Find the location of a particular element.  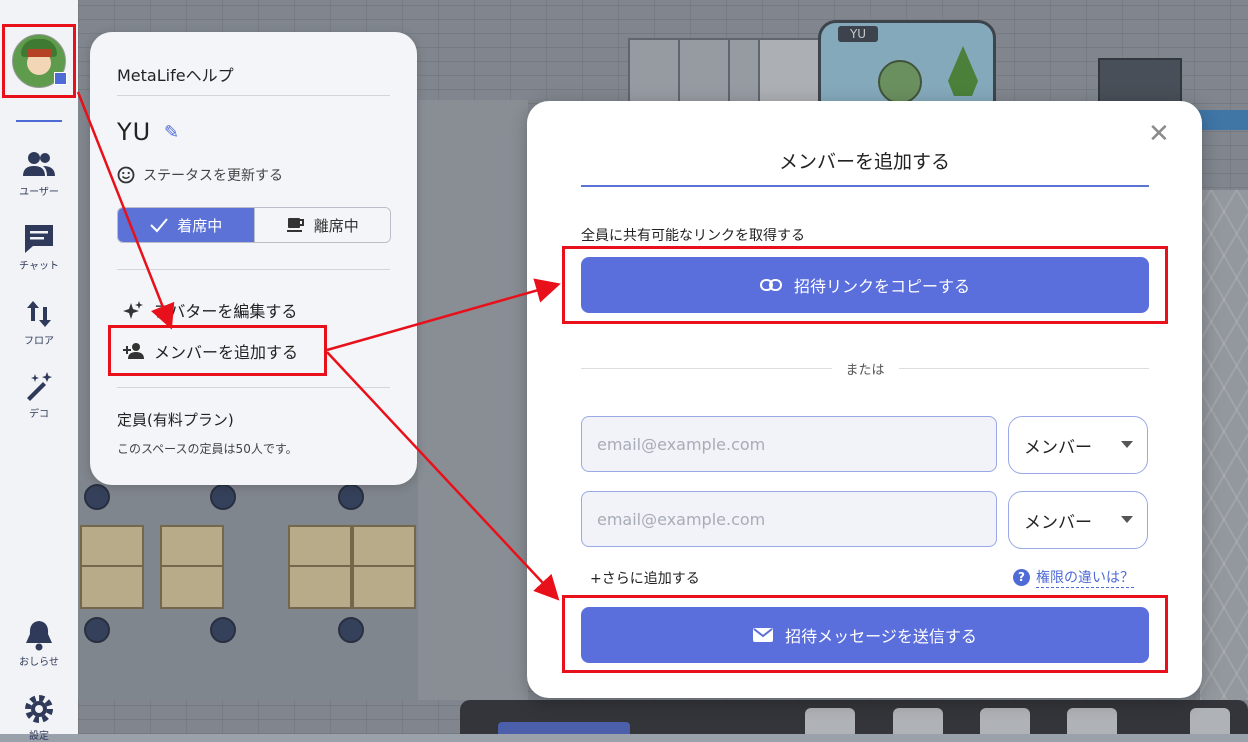

close-icon: ✕ is located at coordinates (1159, 134).